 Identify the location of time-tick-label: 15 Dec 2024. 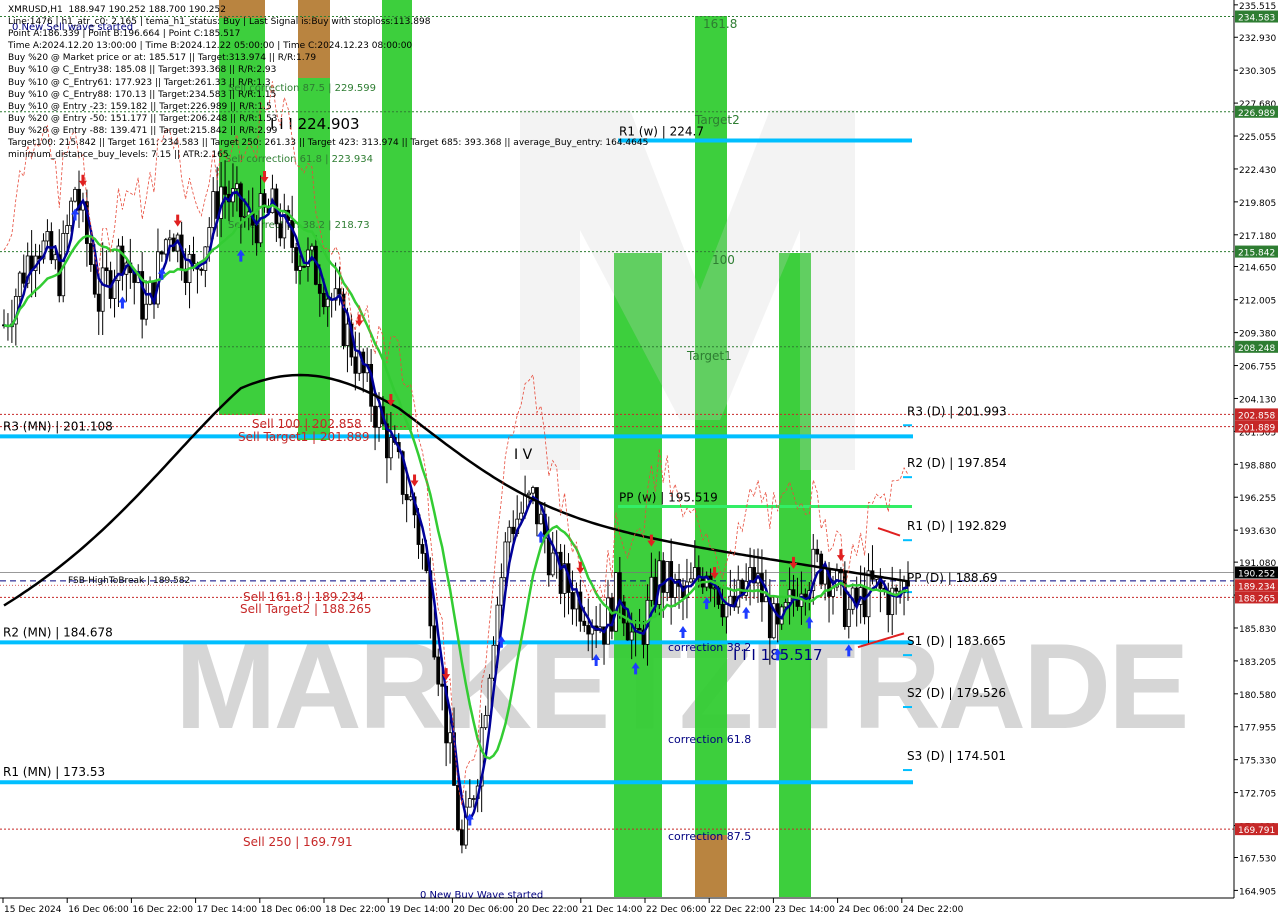
(33, 910).